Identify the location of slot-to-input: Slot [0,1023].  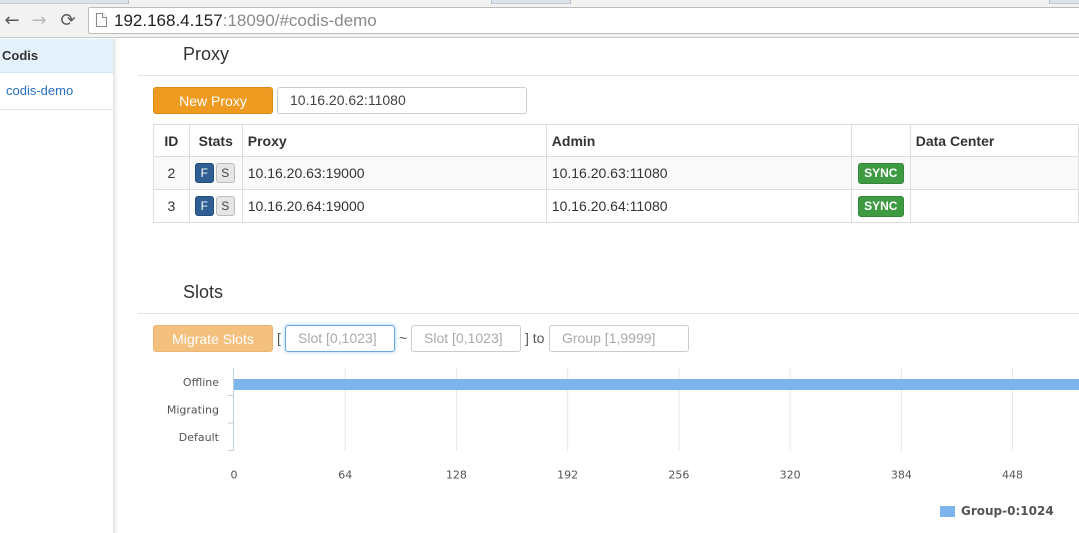
(466, 338).